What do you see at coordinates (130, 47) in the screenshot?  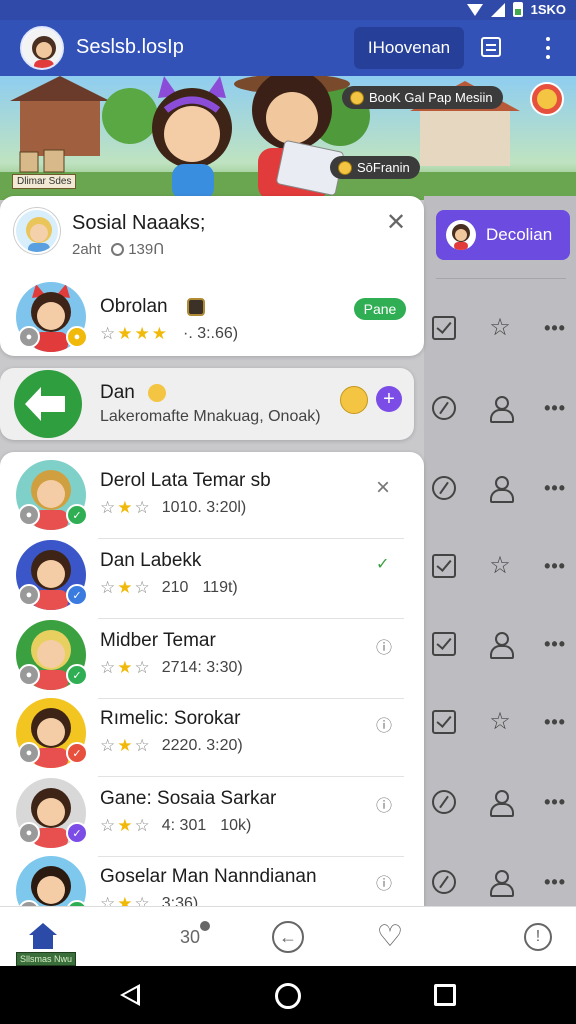 I see `app-title: Seslsb.losIp` at bounding box center [130, 47].